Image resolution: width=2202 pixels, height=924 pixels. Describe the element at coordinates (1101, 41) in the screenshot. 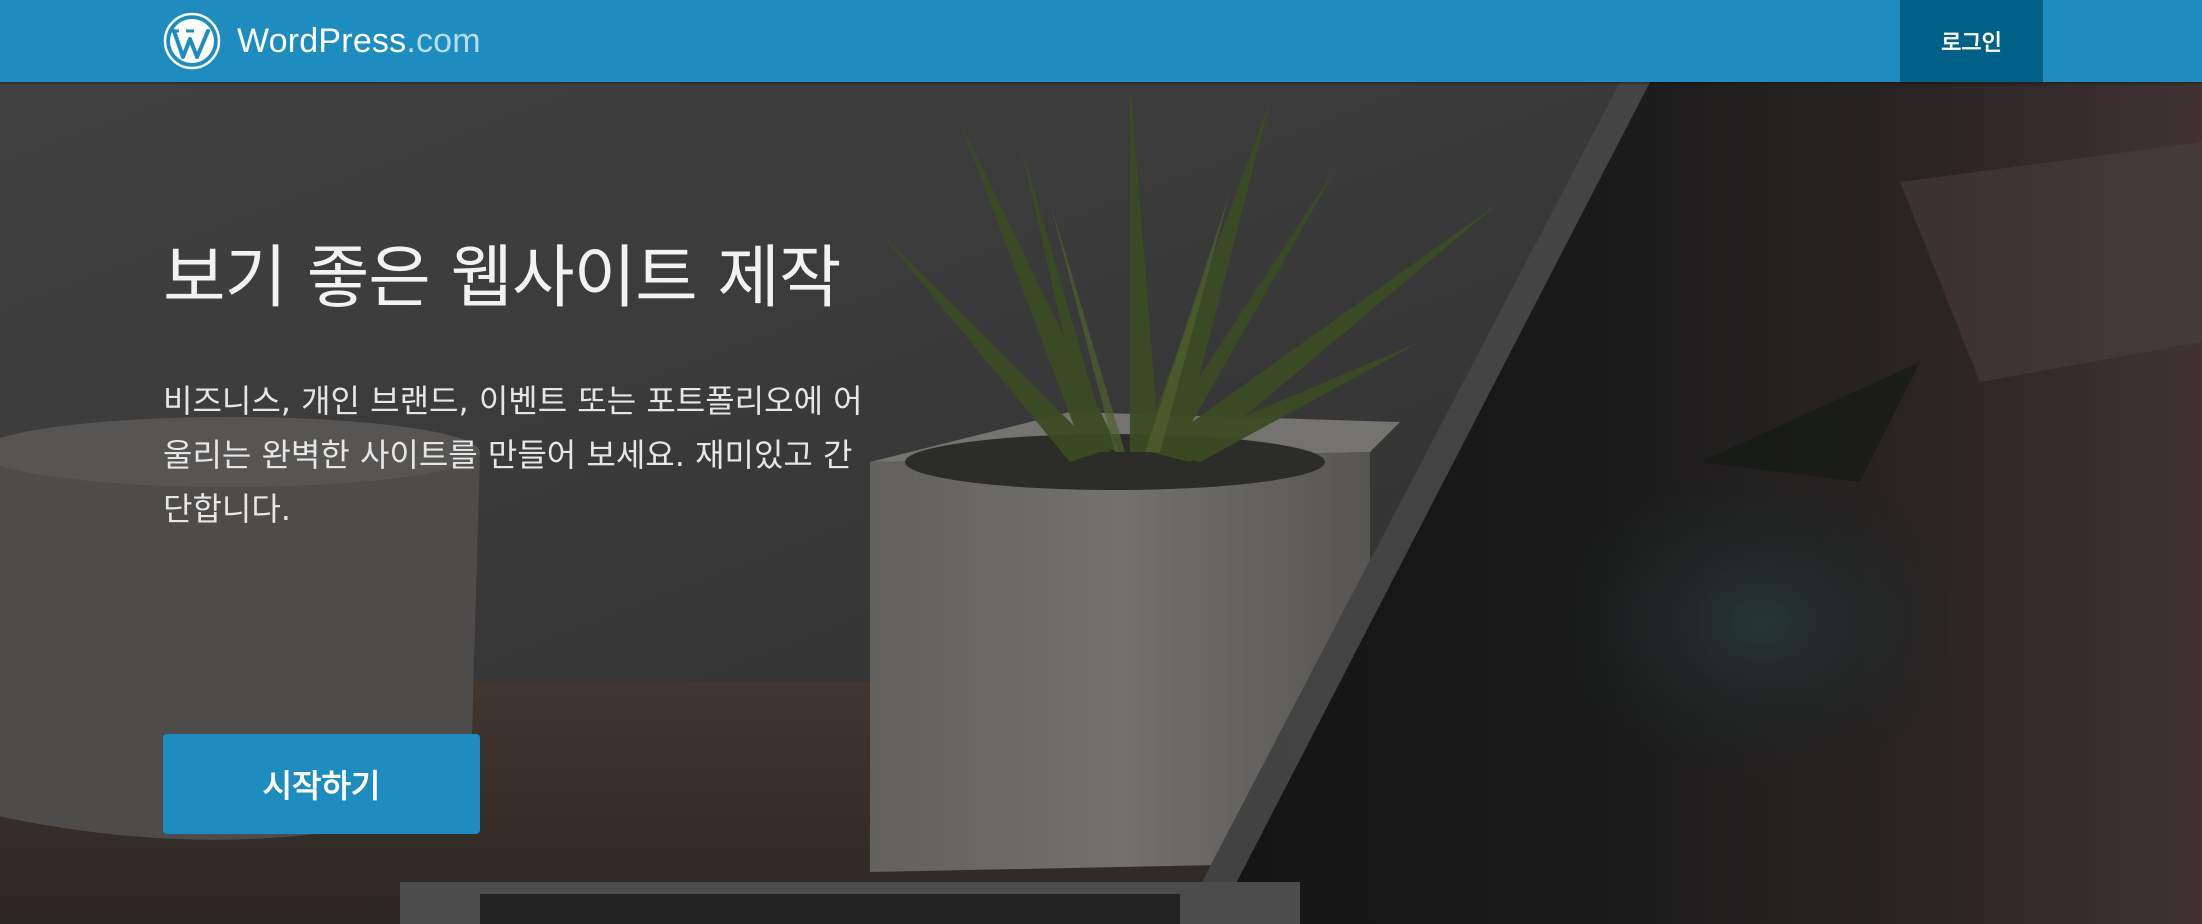

I see `top-navigation-bar: WordPress.com 로그인` at that location.